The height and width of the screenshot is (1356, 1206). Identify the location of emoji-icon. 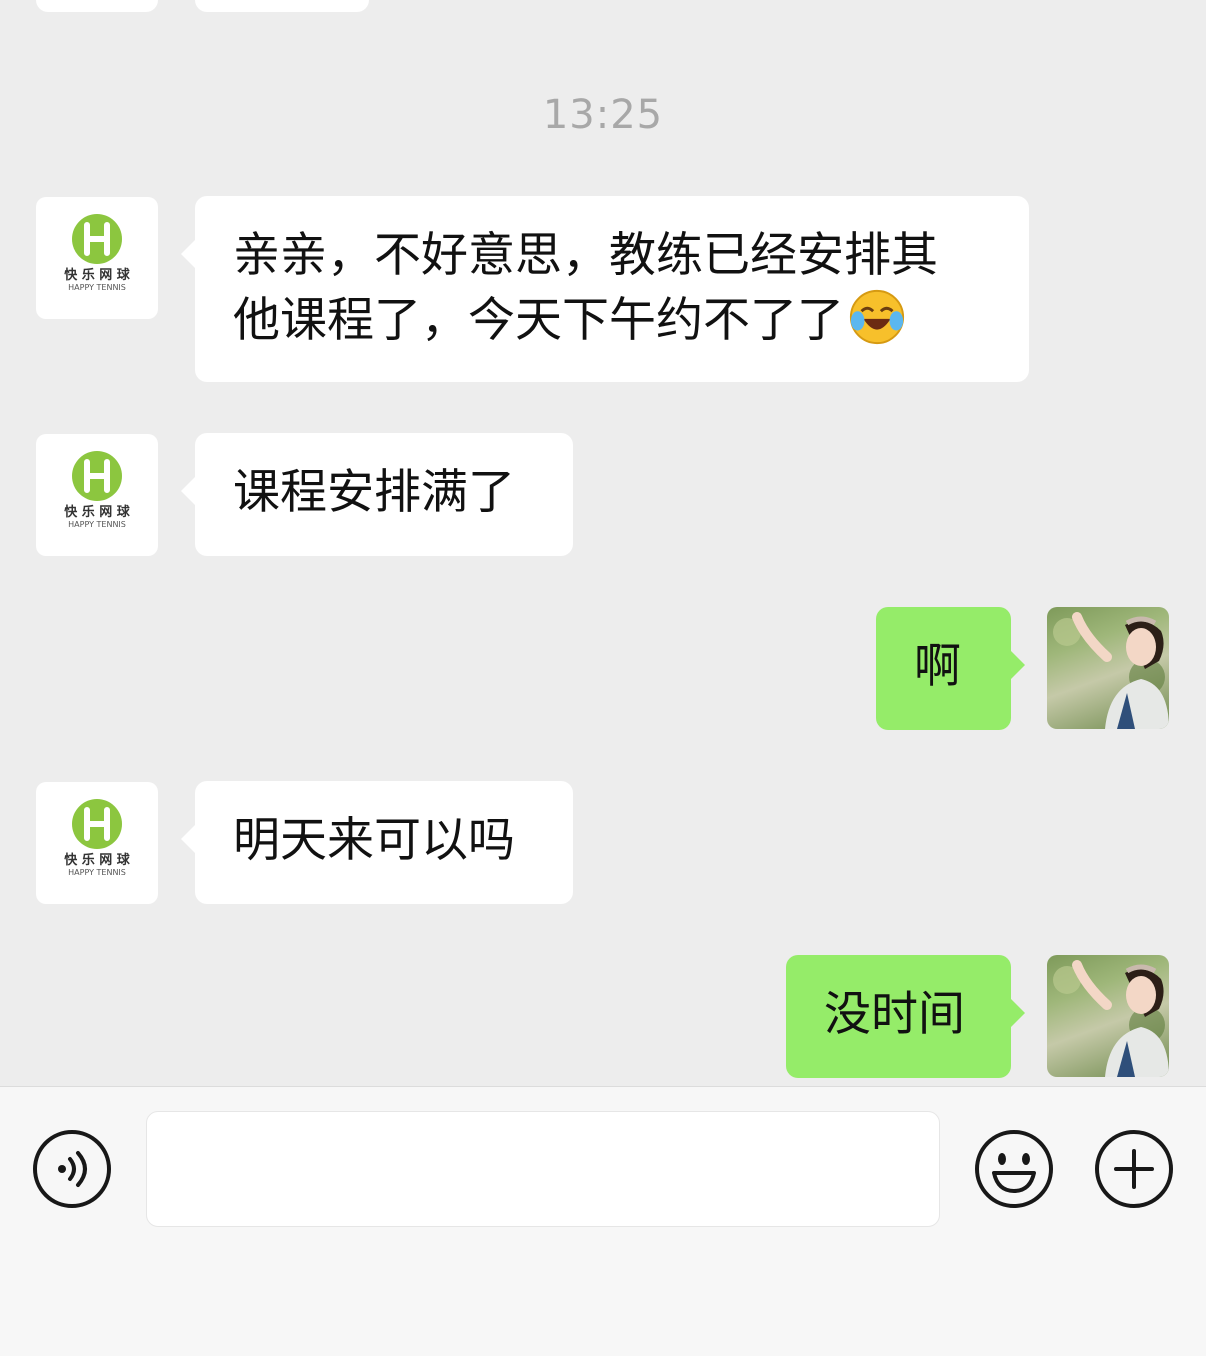
(1014, 1169).